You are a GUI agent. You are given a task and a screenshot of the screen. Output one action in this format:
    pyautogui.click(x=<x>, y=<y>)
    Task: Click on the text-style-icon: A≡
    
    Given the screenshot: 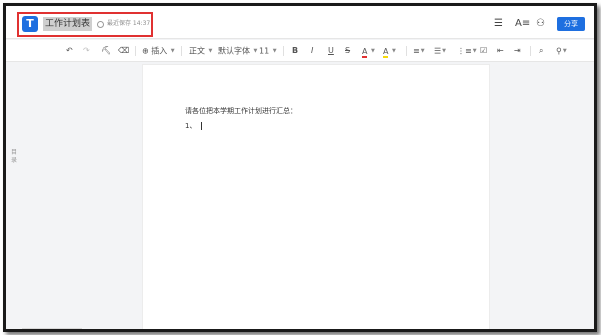 What is the action you would take?
    pyautogui.click(x=522, y=24)
    